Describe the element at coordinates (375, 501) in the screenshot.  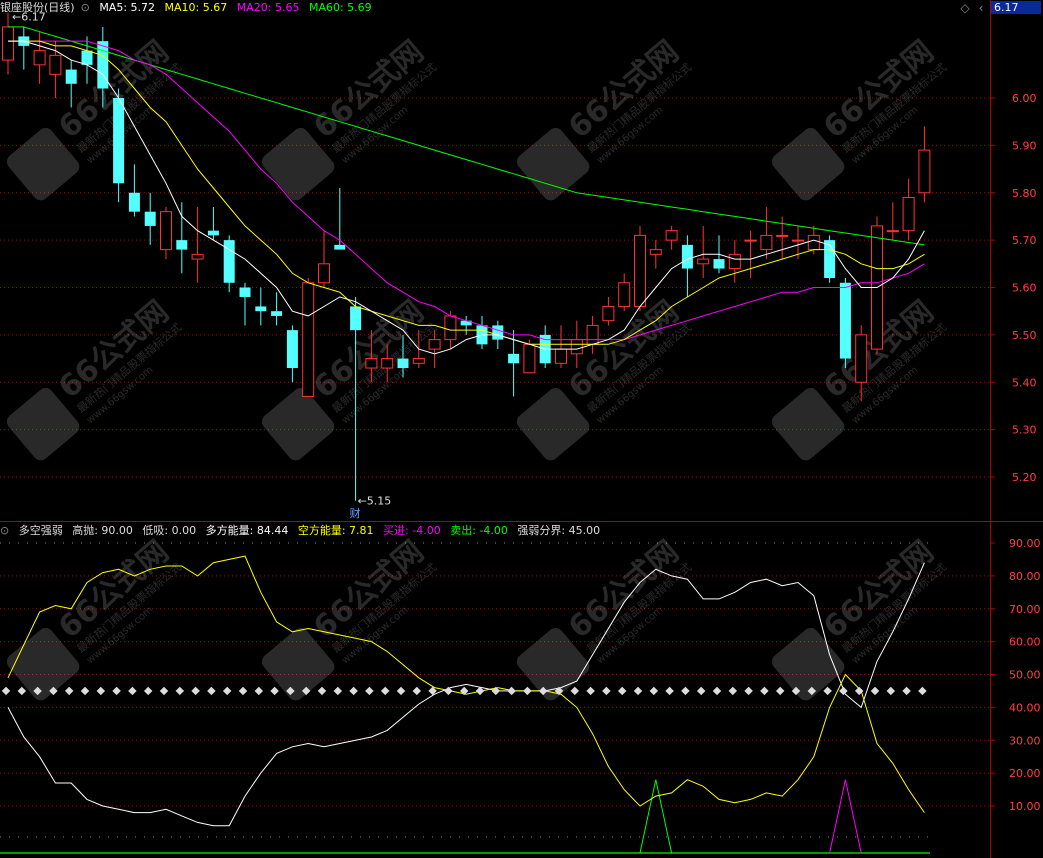
I see `min-price-label: ←5.15` at that location.